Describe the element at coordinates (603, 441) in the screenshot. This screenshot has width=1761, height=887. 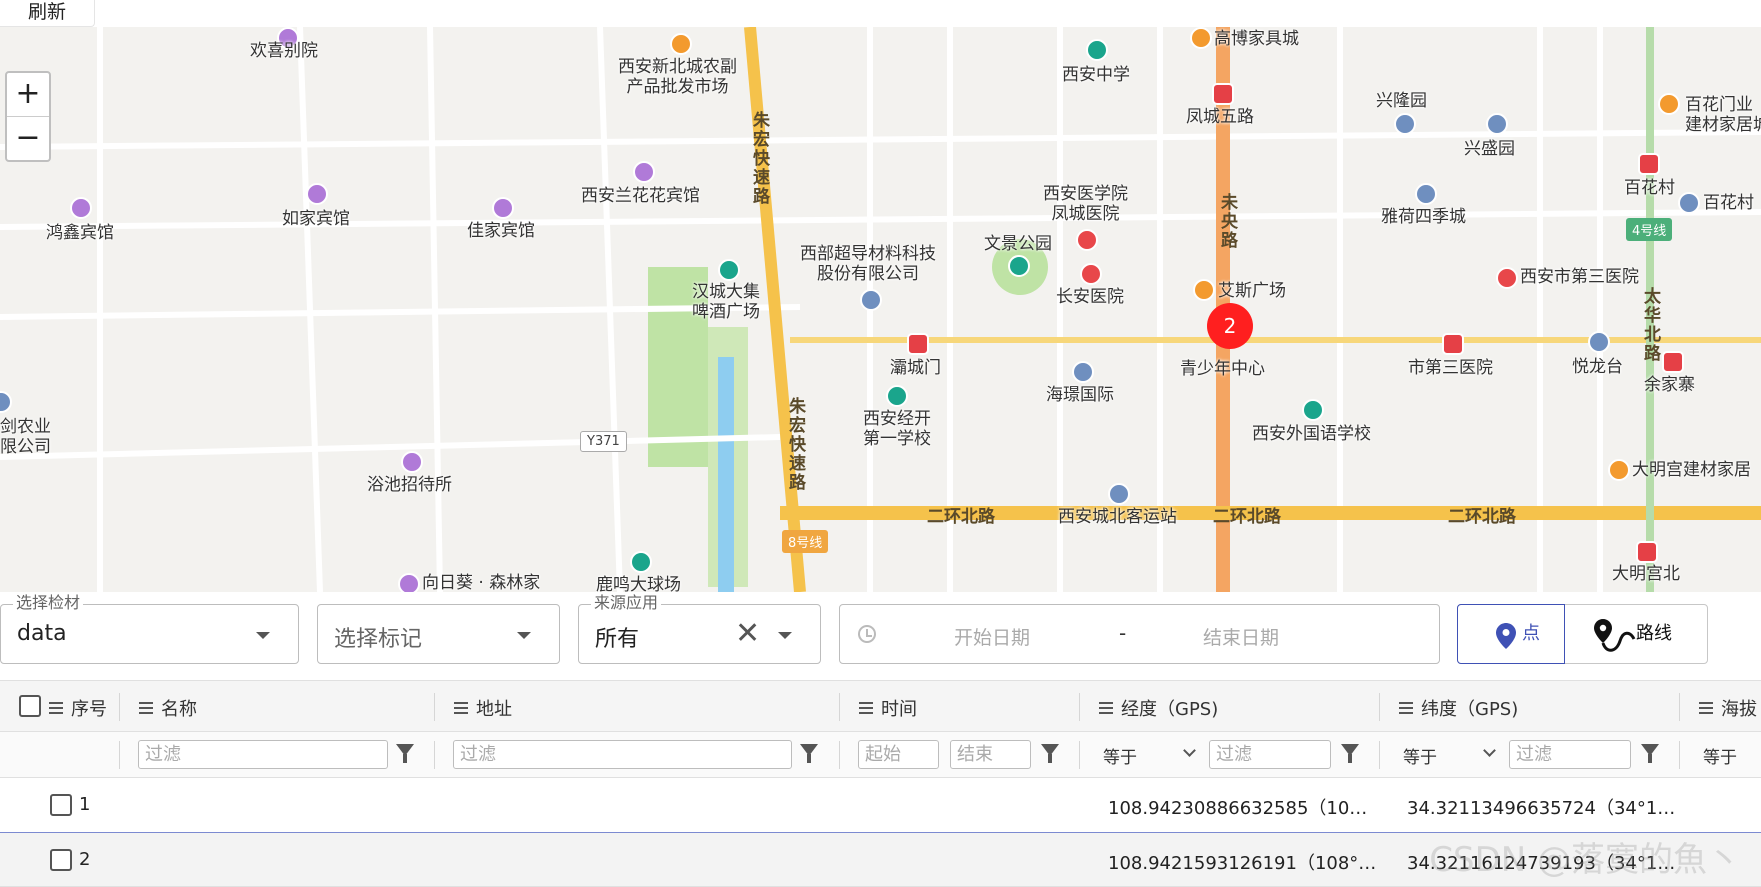
I see `road-shield: Y371` at that location.